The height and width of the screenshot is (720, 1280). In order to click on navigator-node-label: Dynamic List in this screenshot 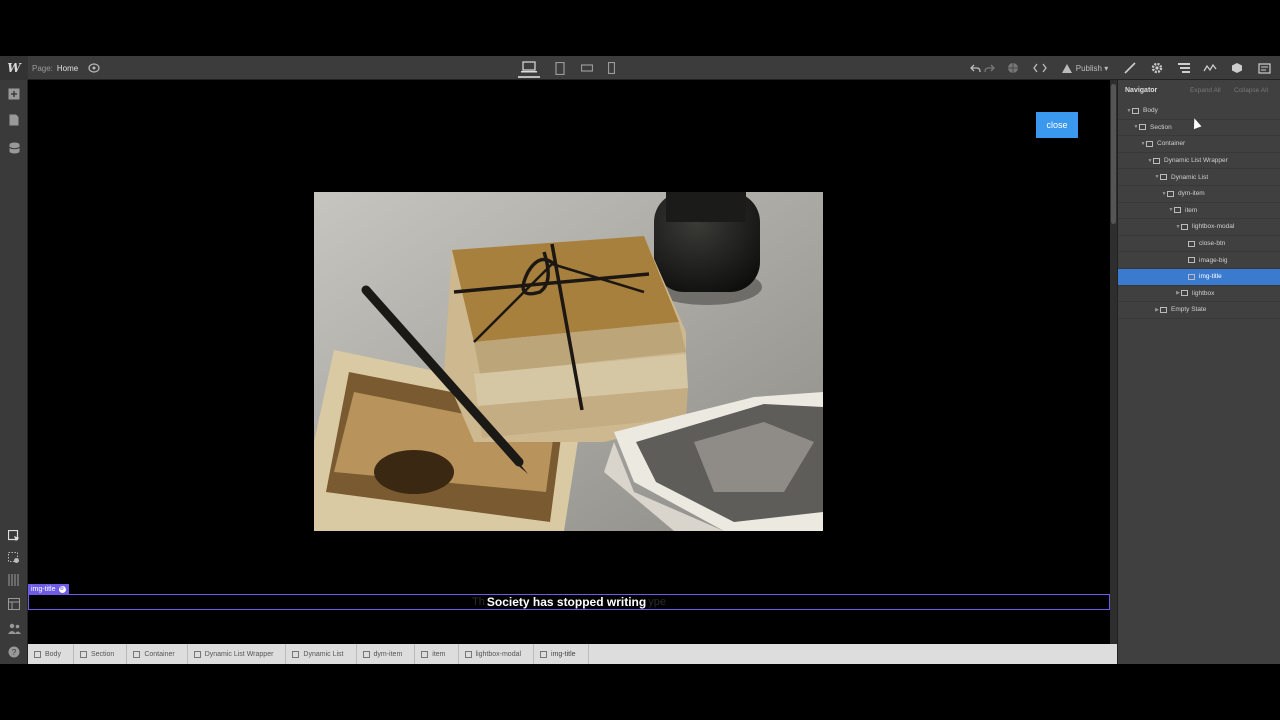, I will do `click(1190, 177)`.